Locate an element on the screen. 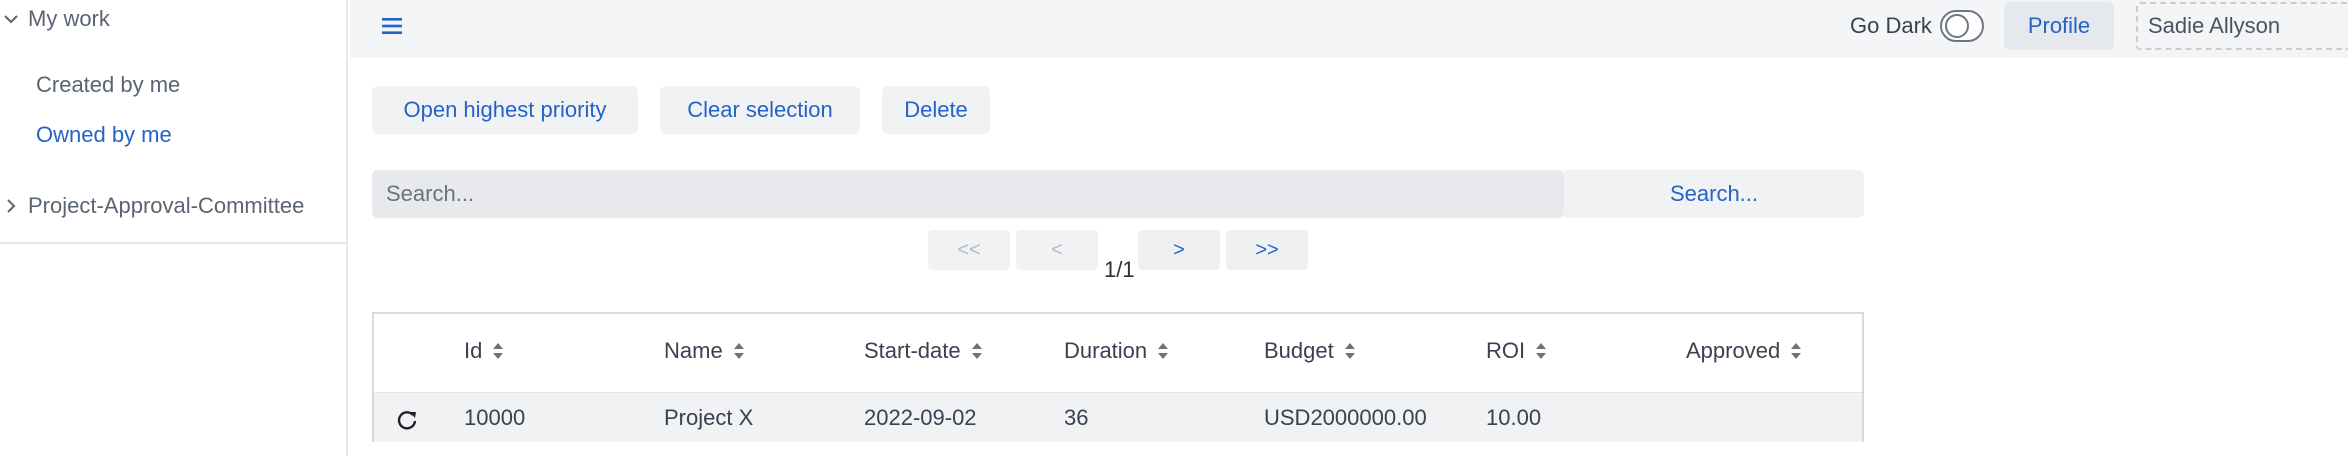  column-header-duration: Duration is located at coordinates (1116, 351).